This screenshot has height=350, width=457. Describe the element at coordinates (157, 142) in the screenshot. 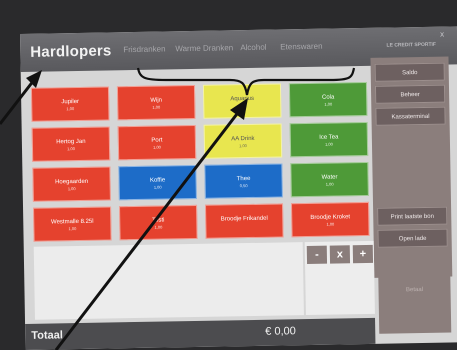

I see `product-tile-port: Port 1,00` at that location.